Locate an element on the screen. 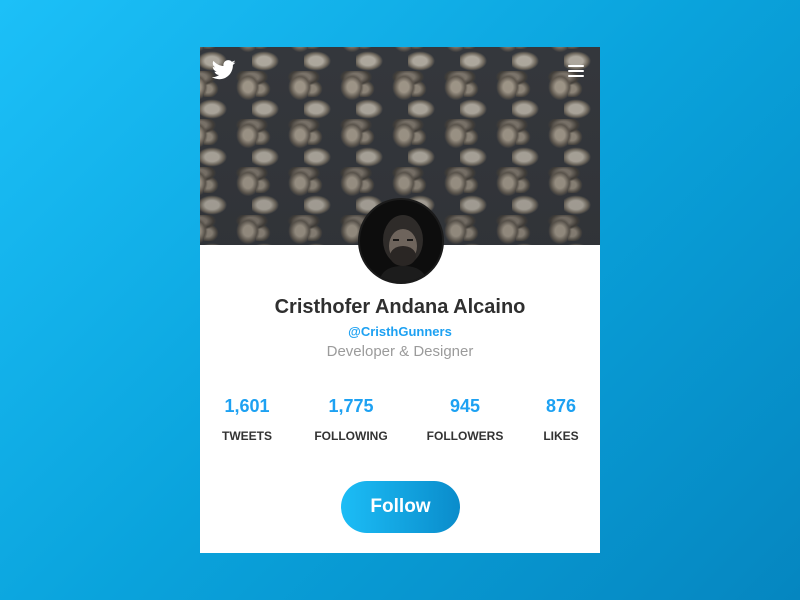  avatar is located at coordinates (401, 241).